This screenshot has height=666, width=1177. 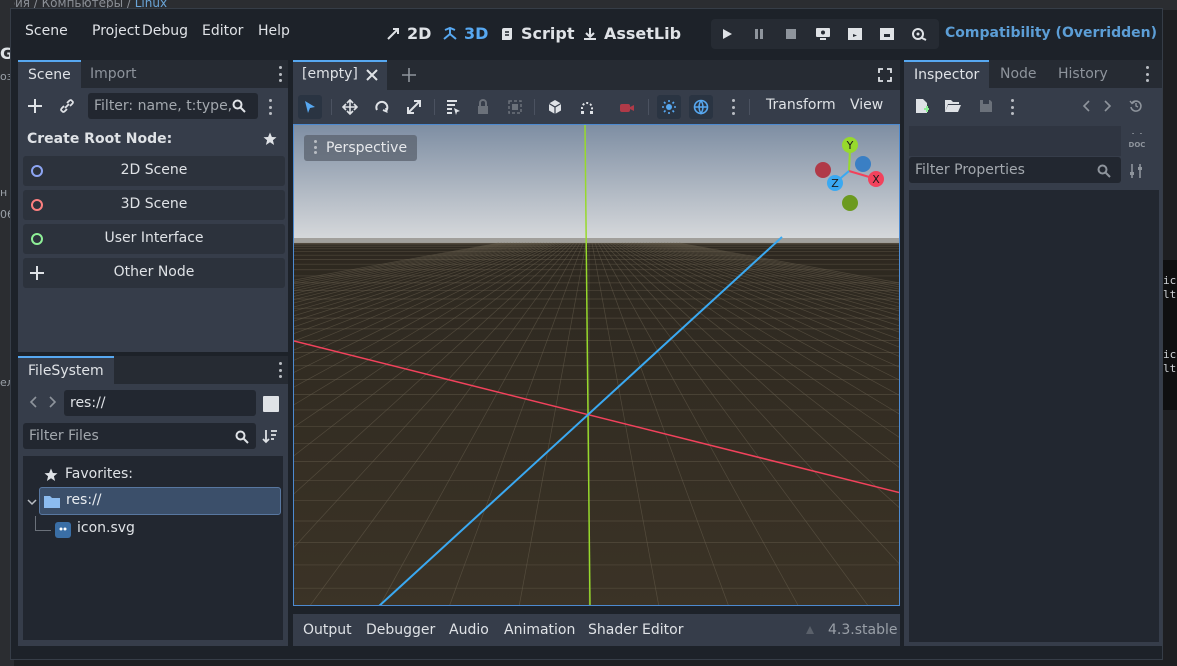 I want to click on renderer-selector: Compatibility (Overridden), so click(x=1053, y=33).